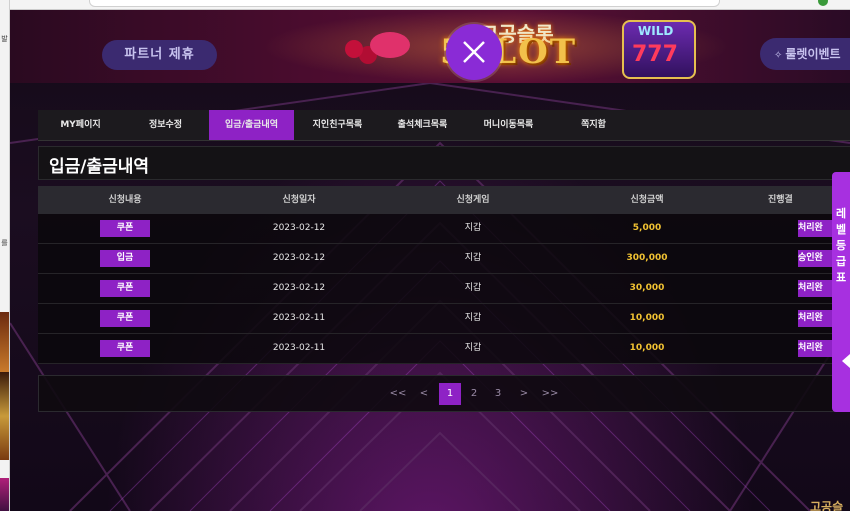 This screenshot has height=511, width=850. Describe the element at coordinates (5, 255) in the screenshot. I see `left-browser-strip: 발 를` at that location.